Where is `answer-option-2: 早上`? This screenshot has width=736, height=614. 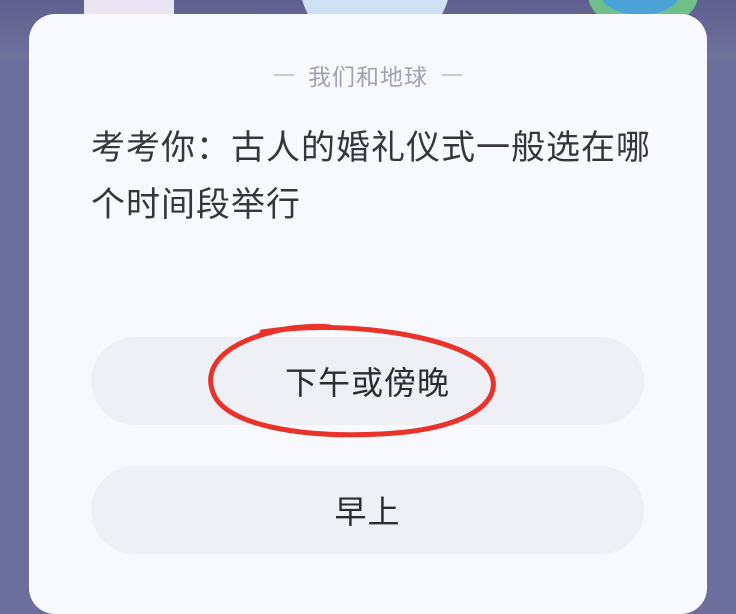
answer-option-2: 早上 is located at coordinates (367, 510).